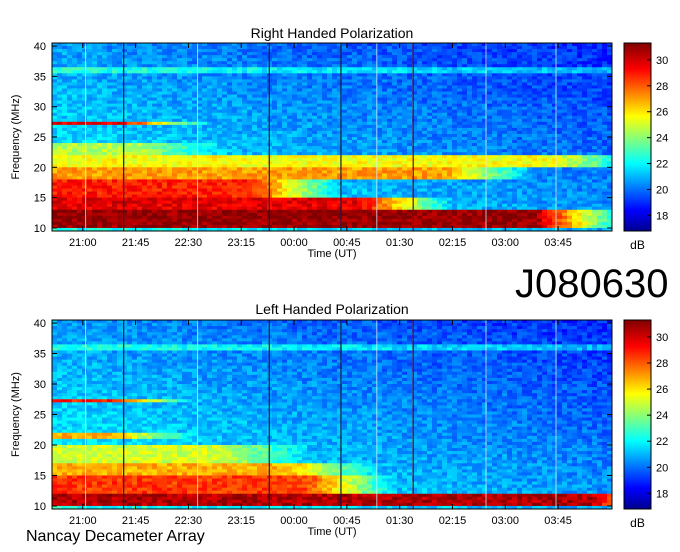 Image resolution: width=680 pixels, height=552 pixels. Describe the element at coordinates (115, 536) in the screenshot. I see `instrument-label: Nancay Decameter Array` at that location.